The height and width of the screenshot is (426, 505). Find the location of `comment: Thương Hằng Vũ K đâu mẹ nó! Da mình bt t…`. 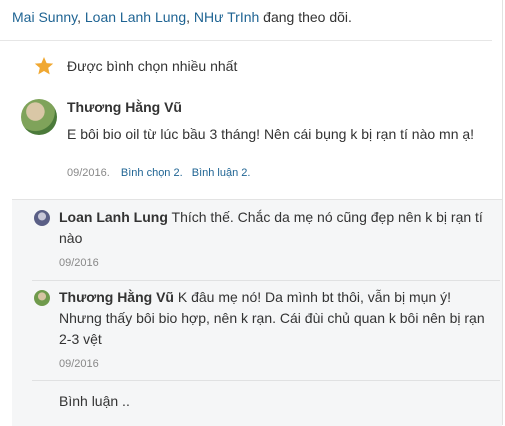

comment: Thương Hằng Vũ K đâu mẹ nó! Da mình bt t… is located at coordinates (274, 318).